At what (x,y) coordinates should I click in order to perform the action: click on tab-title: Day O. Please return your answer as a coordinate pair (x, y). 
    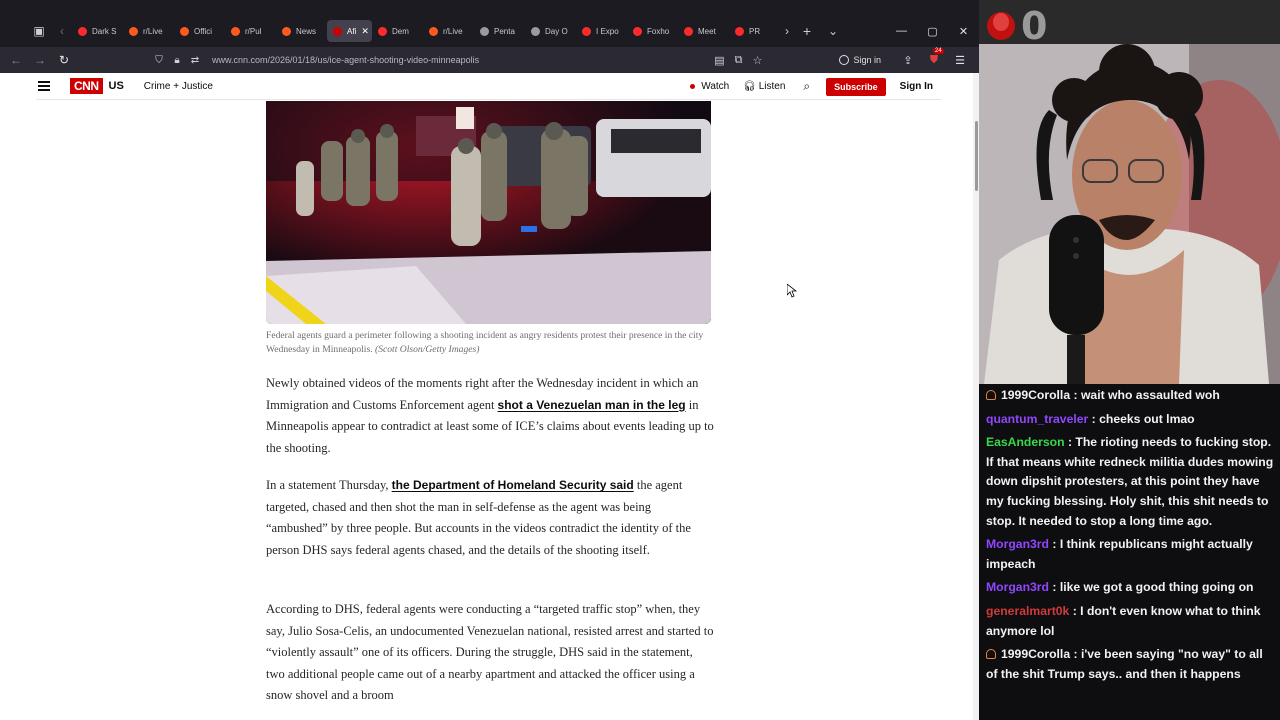
    Looking at the image, I should click on (556, 31).